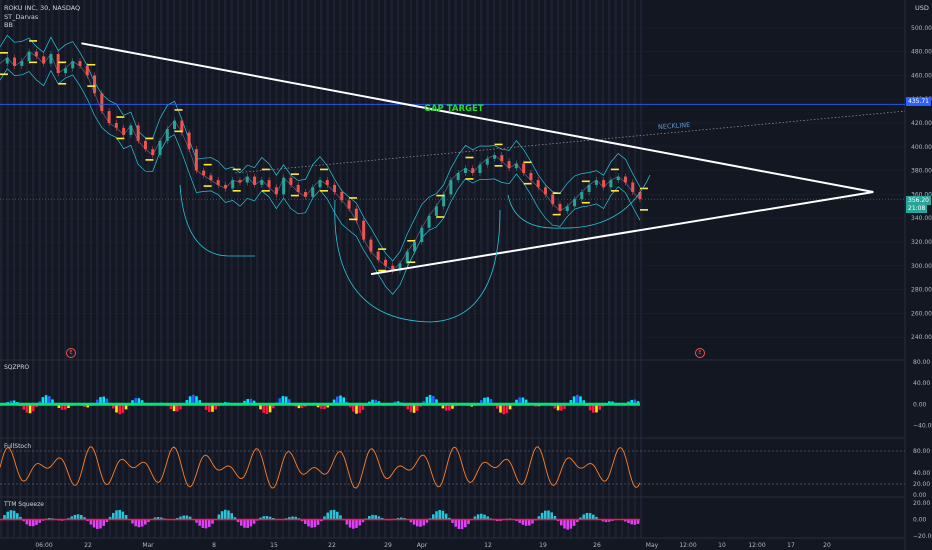 This screenshot has width=932, height=550. Describe the element at coordinates (17, 446) in the screenshot. I see `fullstoch-pane-title: FullStoch` at that location.